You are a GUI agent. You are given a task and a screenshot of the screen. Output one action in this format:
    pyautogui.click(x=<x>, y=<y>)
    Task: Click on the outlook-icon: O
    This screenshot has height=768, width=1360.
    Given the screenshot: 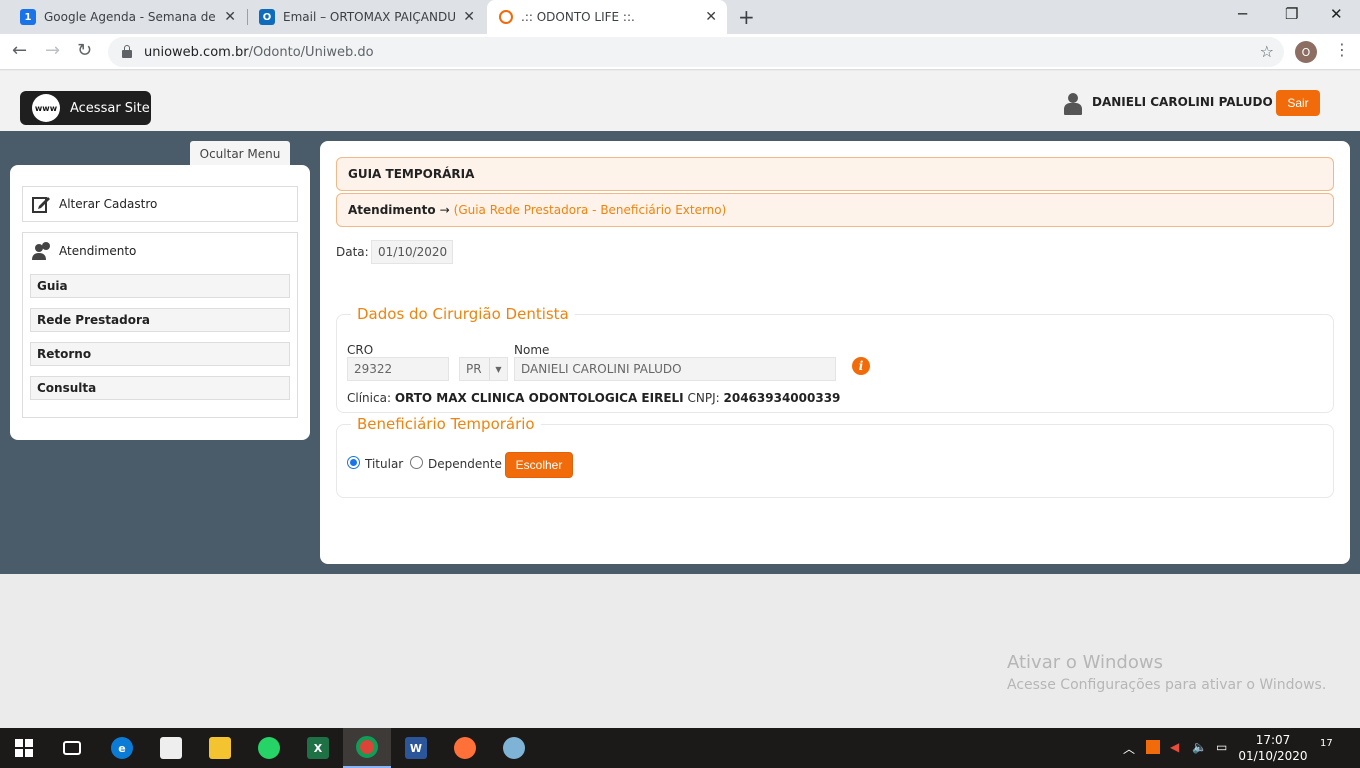 What is the action you would take?
    pyautogui.click(x=267, y=17)
    